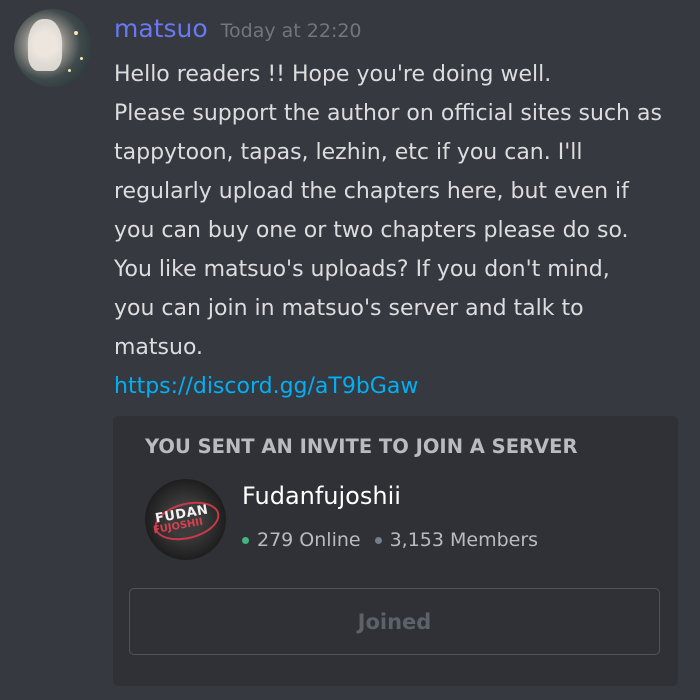 The height and width of the screenshot is (700, 700). Describe the element at coordinates (309, 540) in the screenshot. I see `online-count: 279 Online` at that location.